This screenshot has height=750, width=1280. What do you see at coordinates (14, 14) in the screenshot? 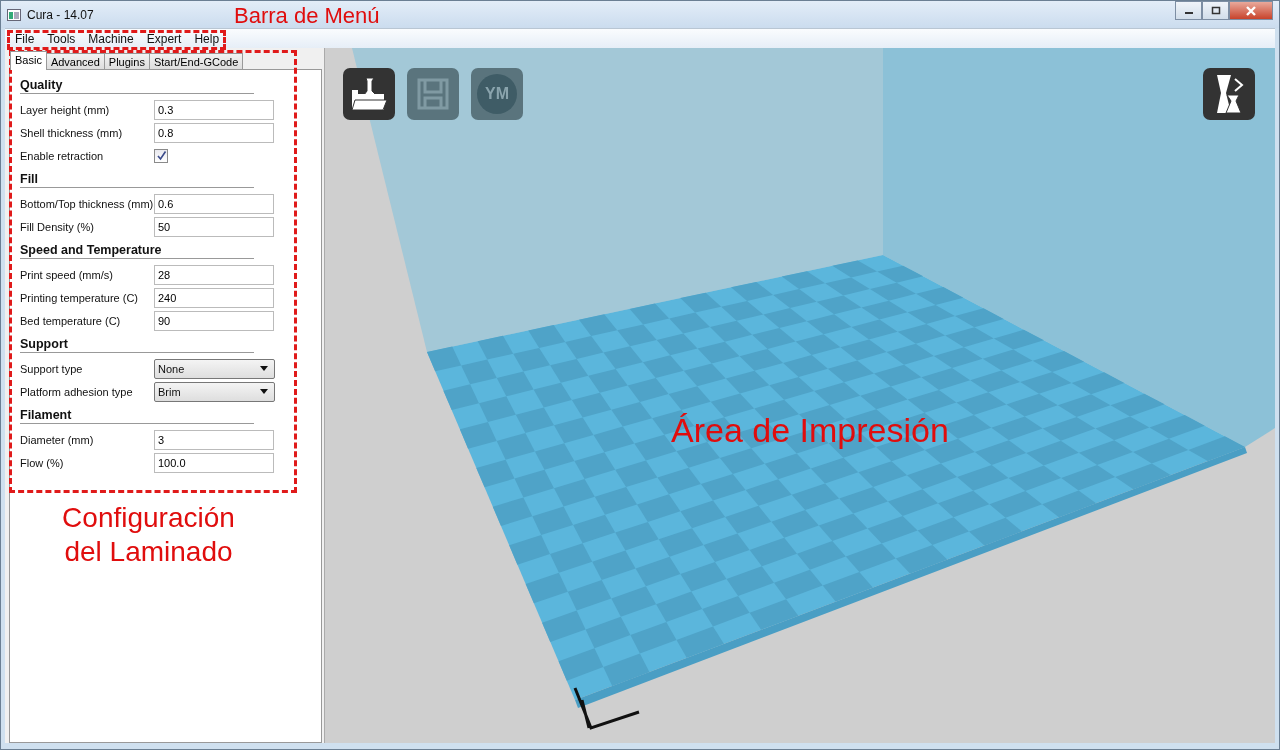
I see `app-icon` at bounding box center [14, 14].